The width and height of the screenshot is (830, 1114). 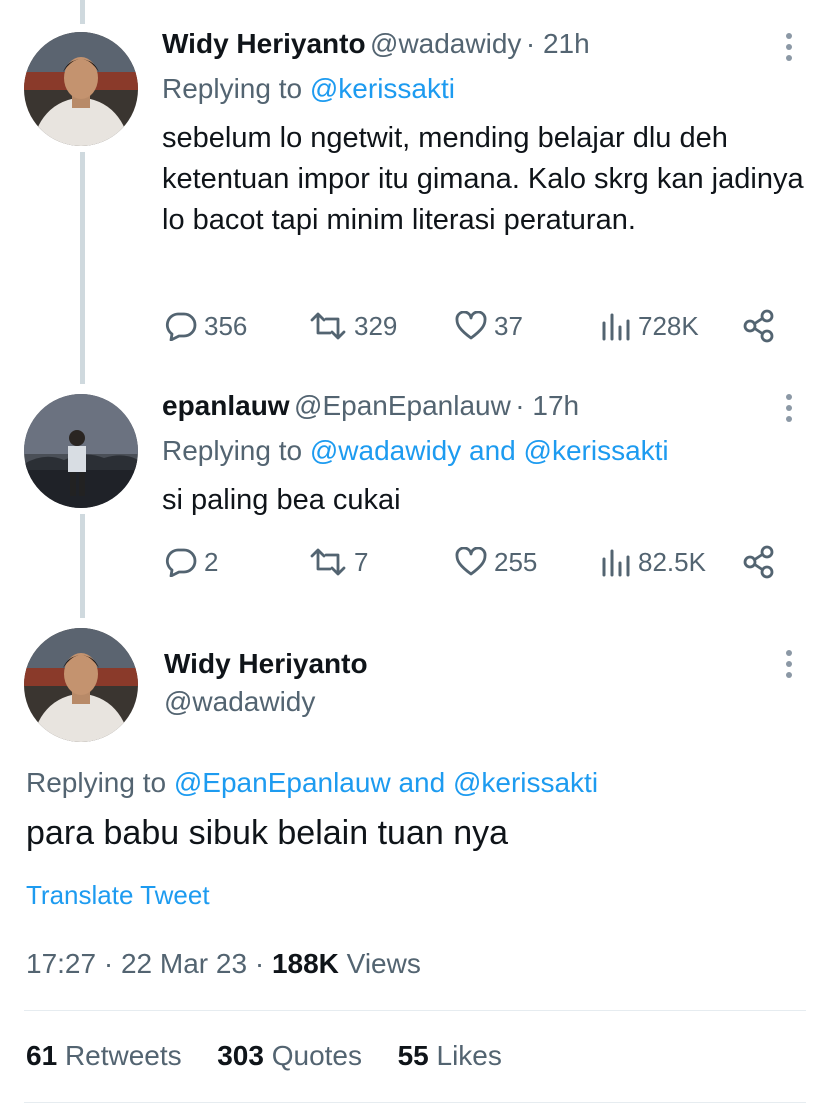 I want to click on reply-target-link: @kerissakti, so click(x=382, y=88).